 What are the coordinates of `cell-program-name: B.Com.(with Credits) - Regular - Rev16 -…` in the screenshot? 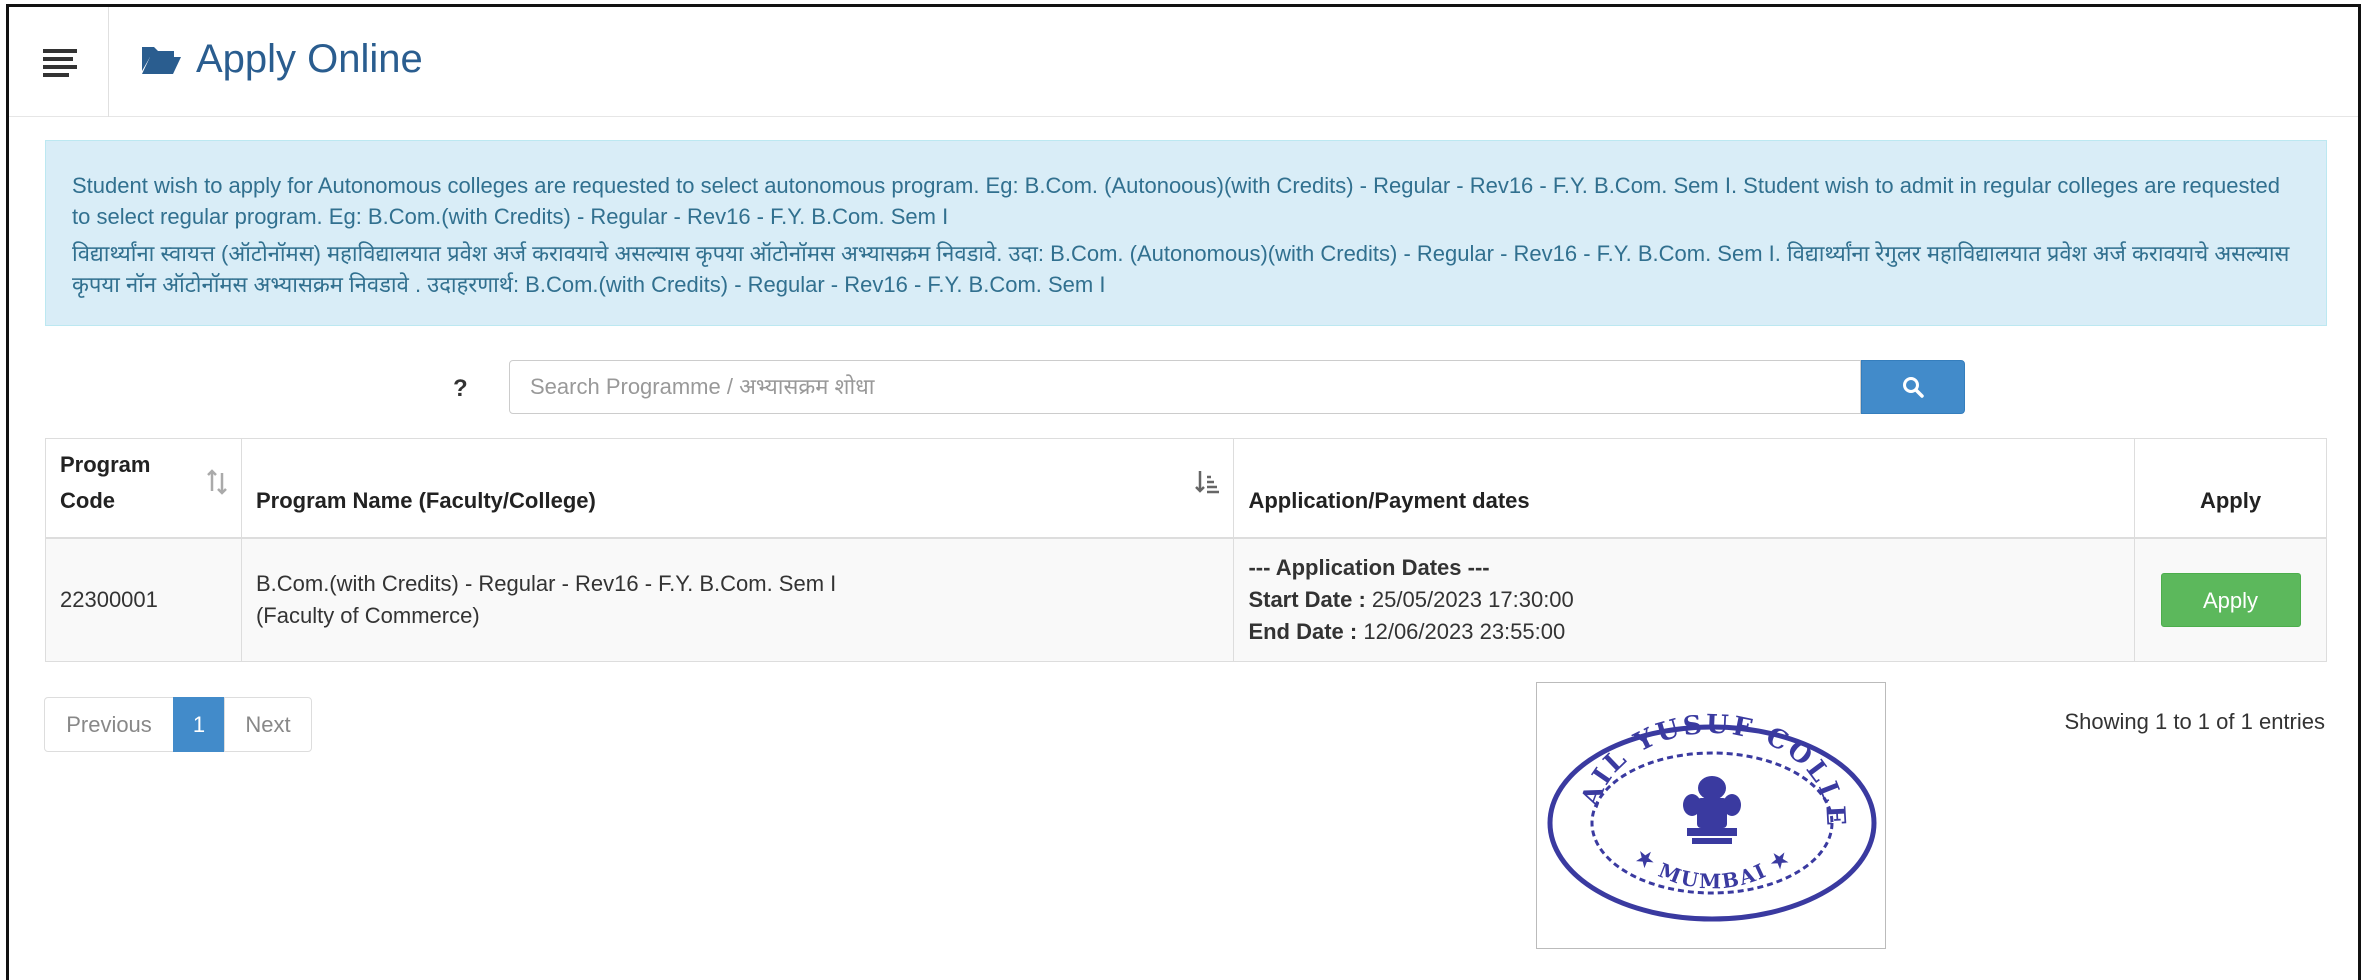 It's located at (737, 599).